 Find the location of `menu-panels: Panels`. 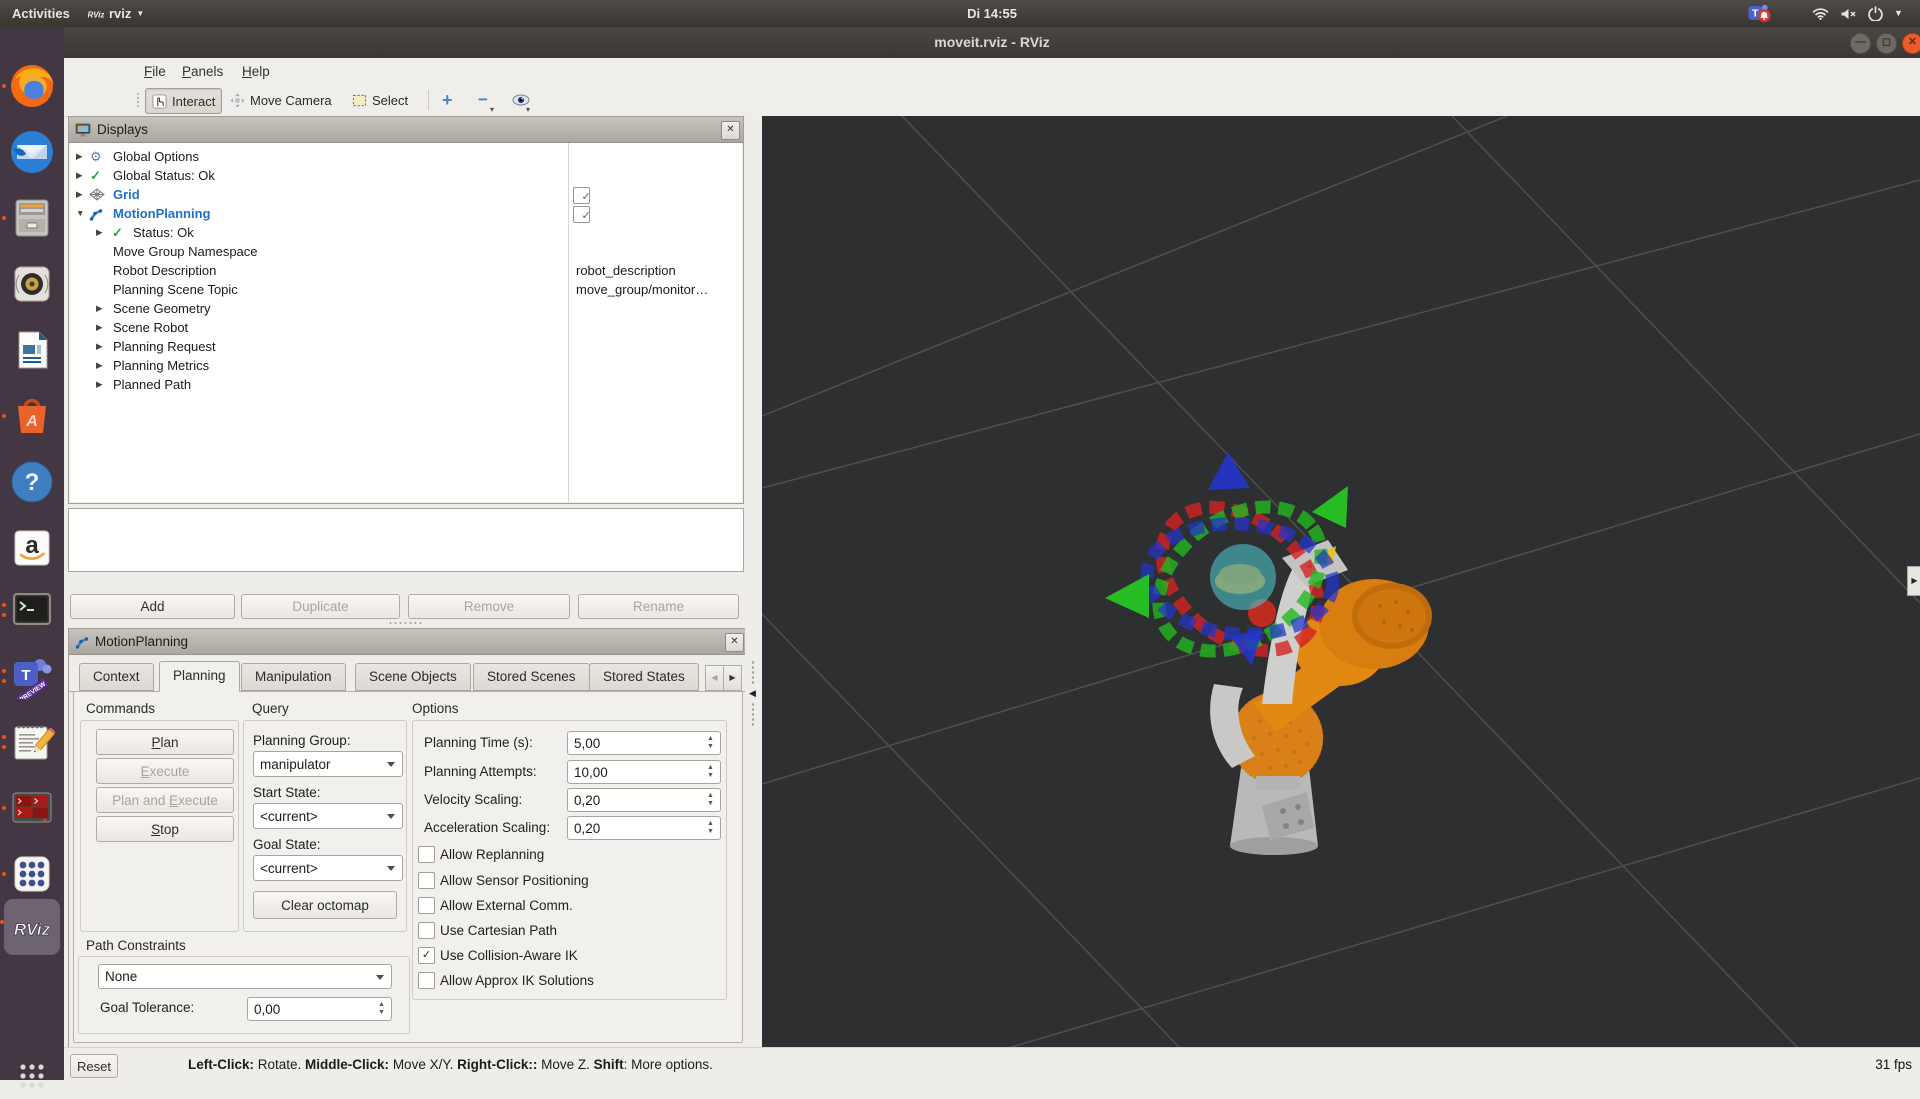

menu-panels: Panels is located at coordinates (202, 71).